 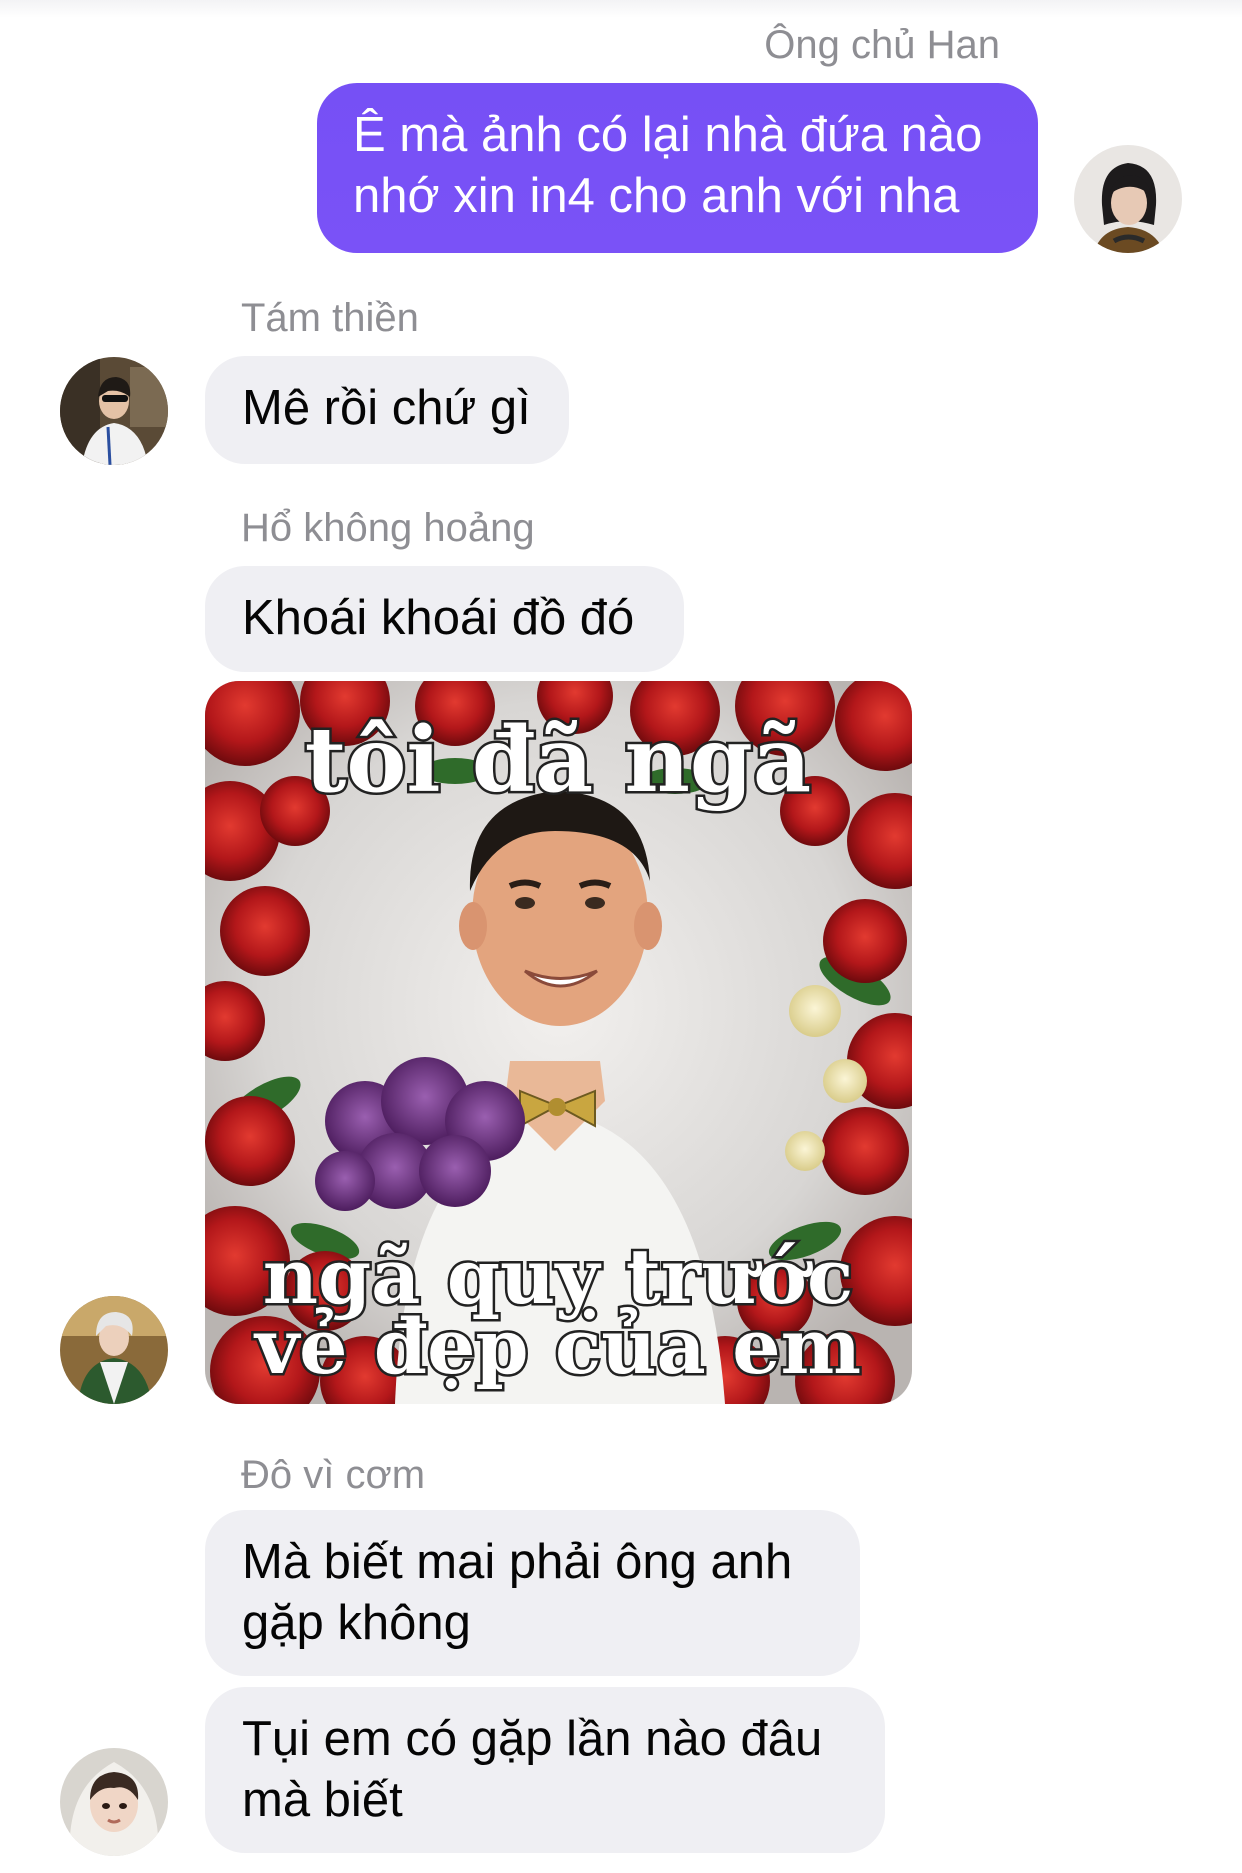 What do you see at coordinates (882, 45) in the screenshot?
I see `sender-name-han: Ông chủ Han` at bounding box center [882, 45].